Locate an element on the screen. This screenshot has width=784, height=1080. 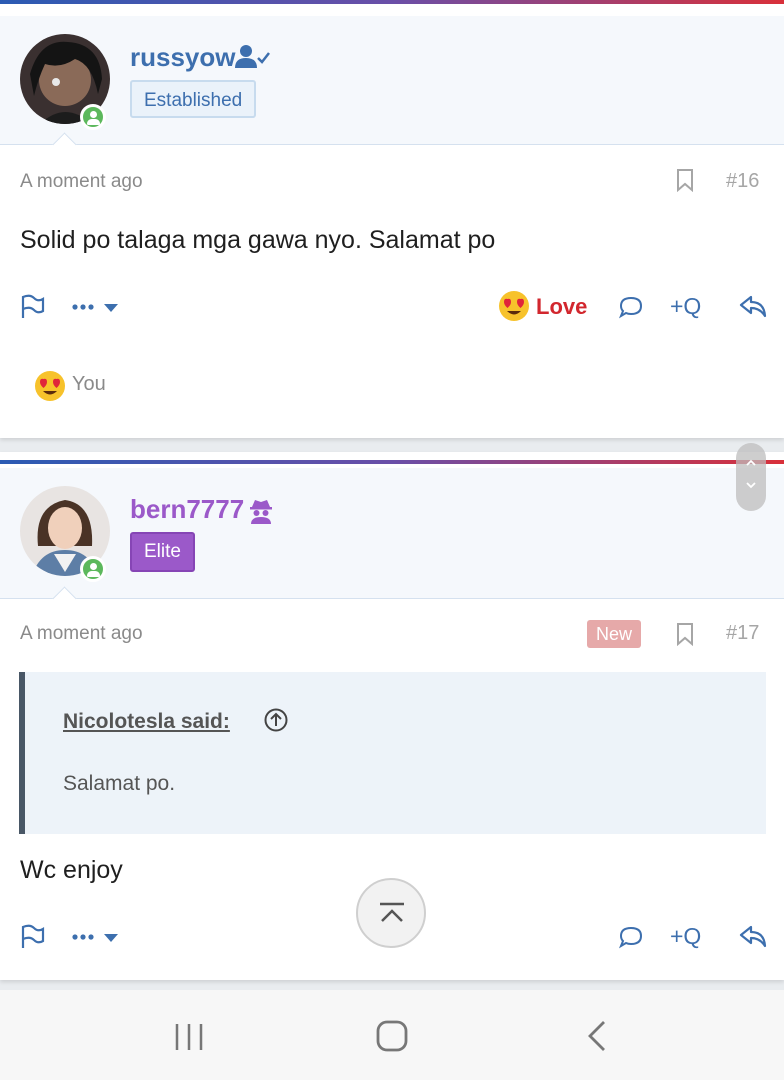
post-number: #17 is located at coordinates (742, 633).